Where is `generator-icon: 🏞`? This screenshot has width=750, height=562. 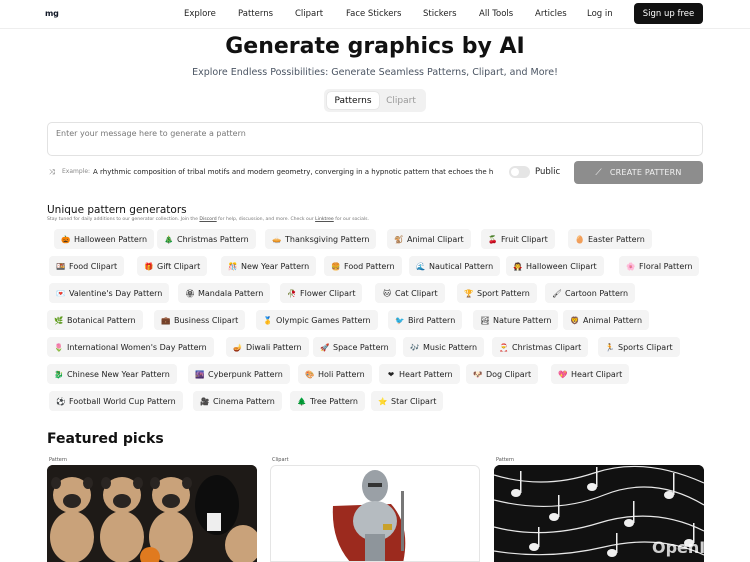
generator-icon: 🏞 is located at coordinates (485, 320).